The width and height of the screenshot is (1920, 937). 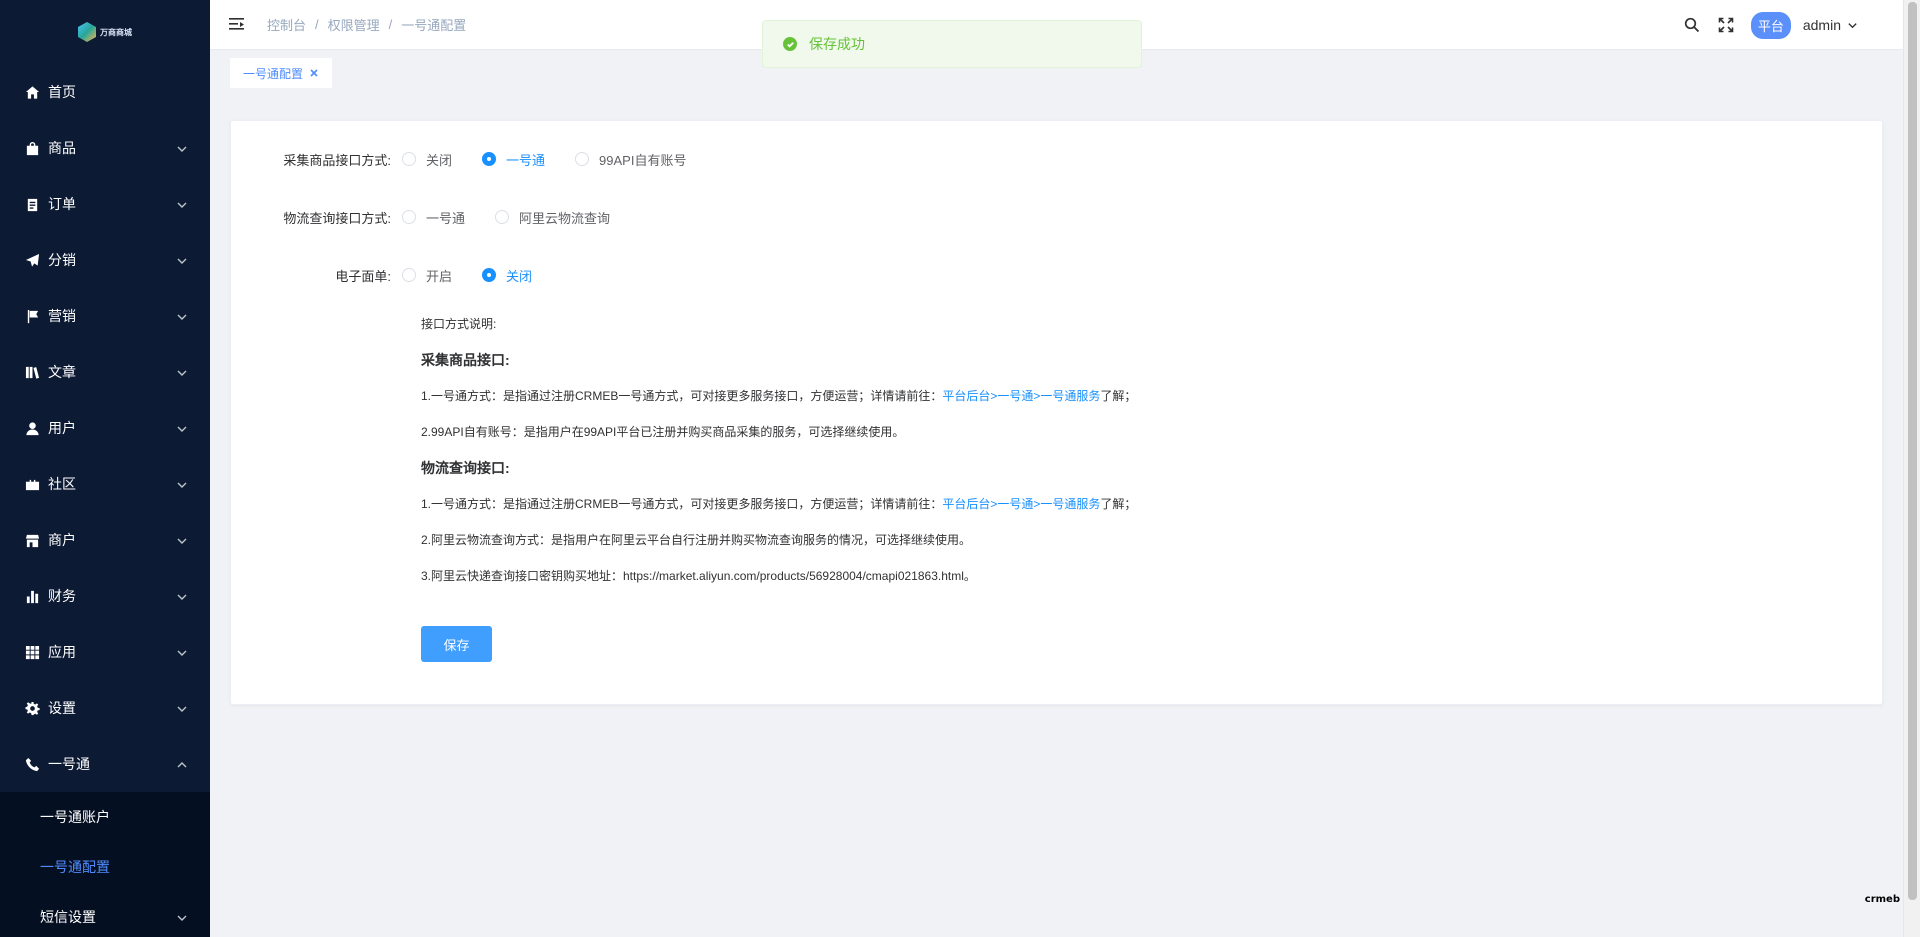 I want to click on sidebar-item-goods: 商品, so click(x=105, y=148).